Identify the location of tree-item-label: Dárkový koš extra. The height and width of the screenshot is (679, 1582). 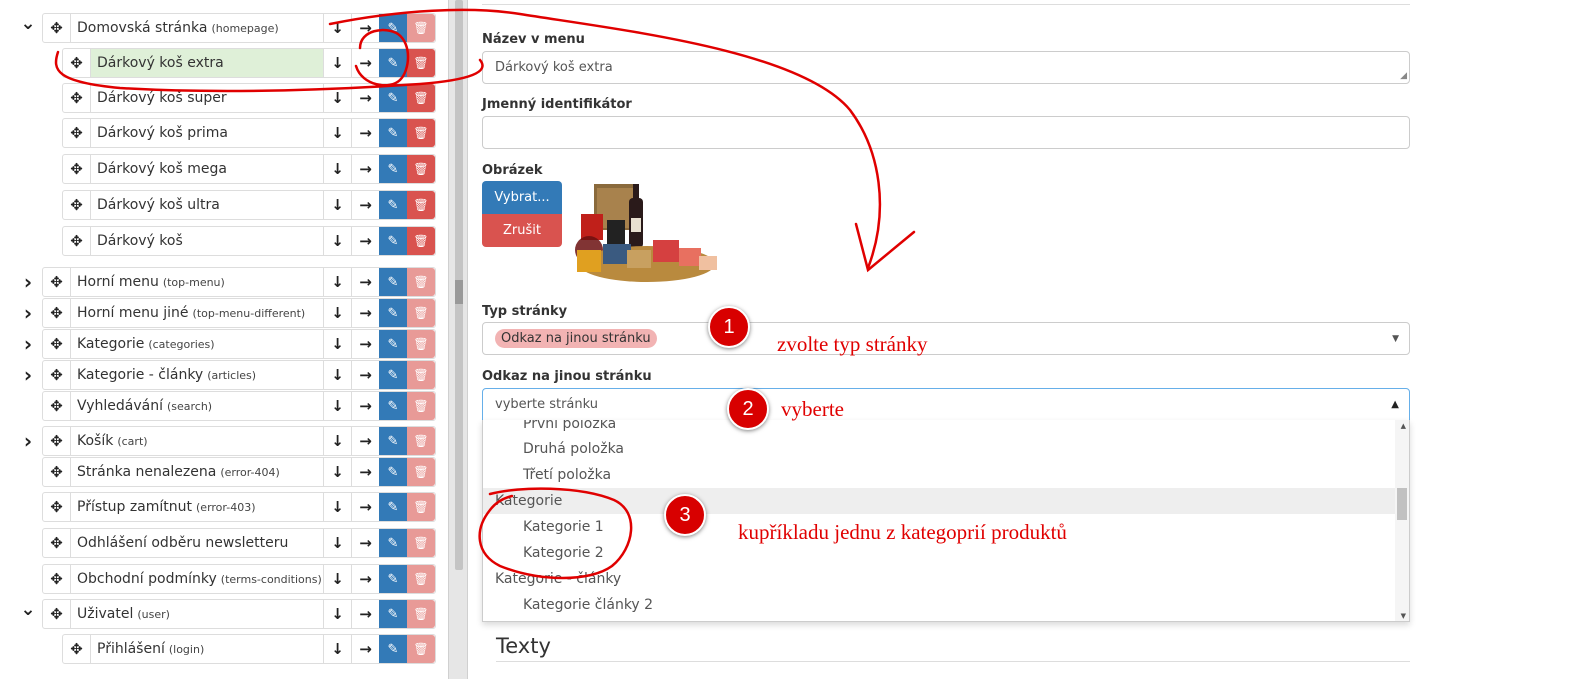
(207, 63).